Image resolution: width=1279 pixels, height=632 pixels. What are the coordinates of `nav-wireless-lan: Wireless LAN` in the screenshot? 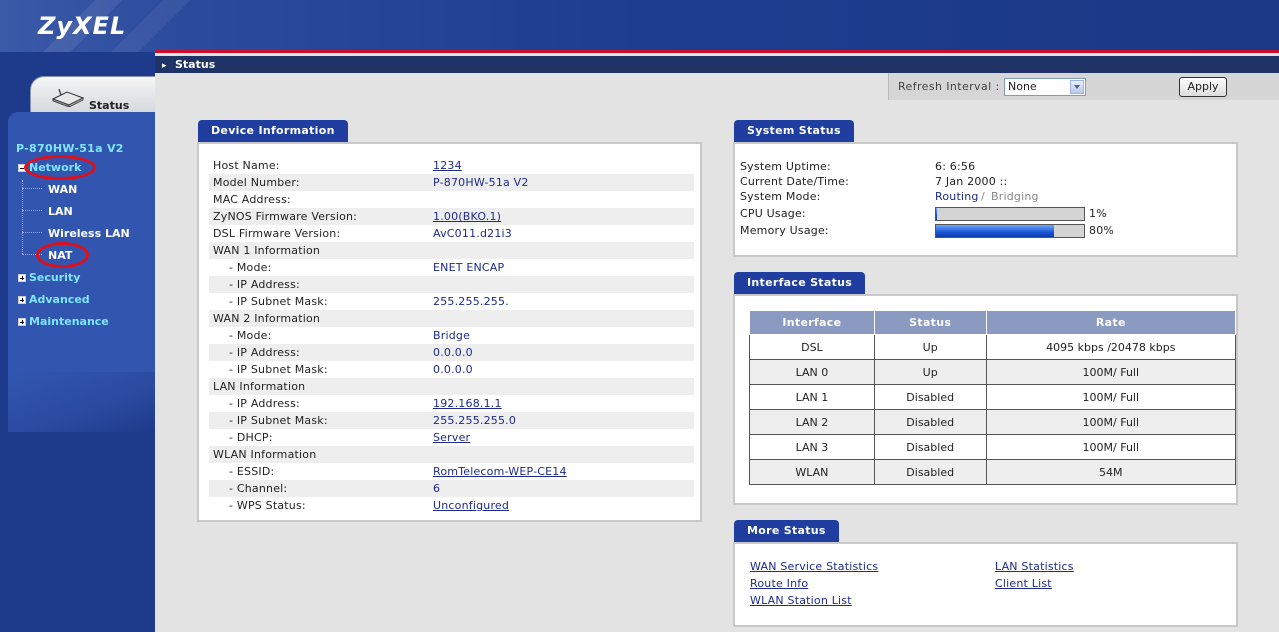 It's located at (89, 233).